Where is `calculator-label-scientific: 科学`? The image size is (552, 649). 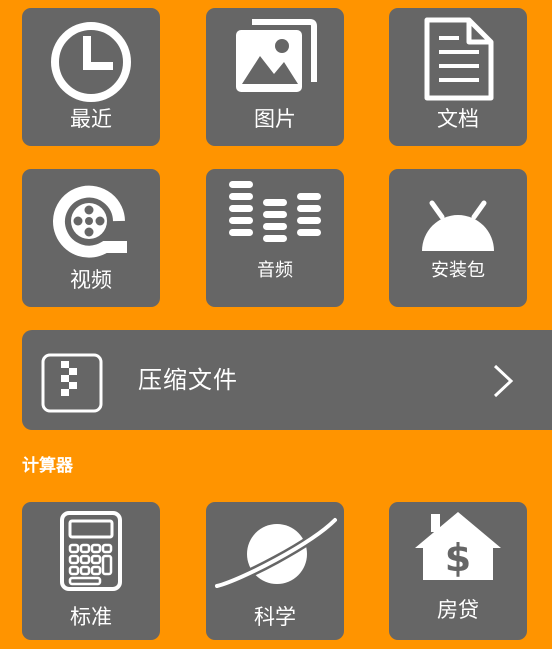 calculator-label-scientific: 科学 is located at coordinates (275, 617).